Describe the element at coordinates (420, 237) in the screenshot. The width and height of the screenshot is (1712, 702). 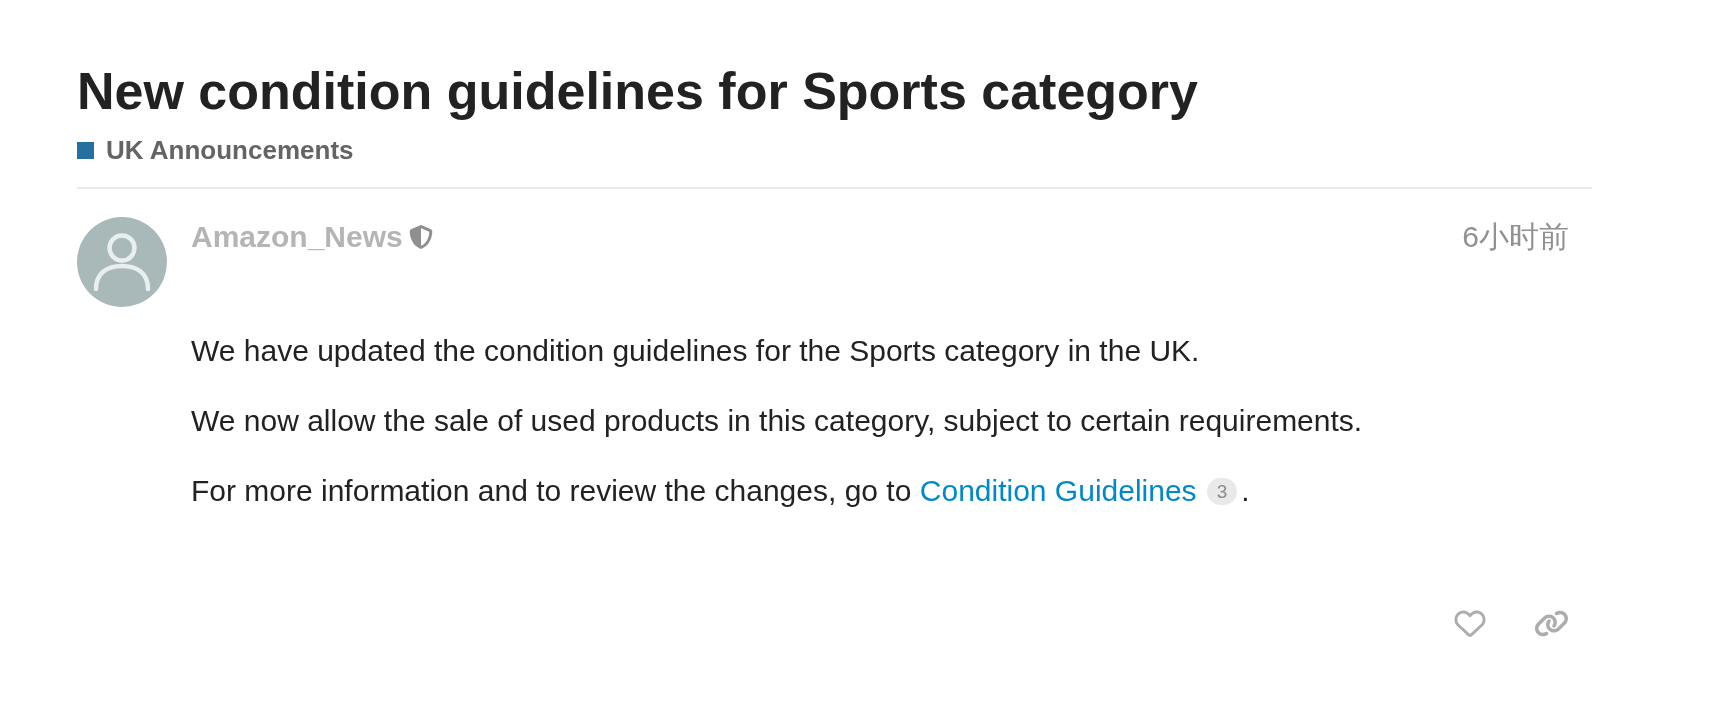
I see `shield-icon` at that location.